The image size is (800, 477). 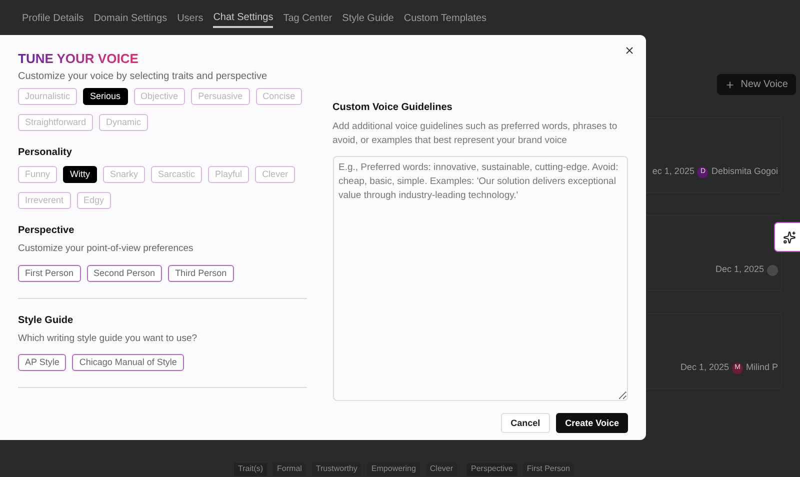 I want to click on section-title: Style Guide, so click(x=46, y=321).